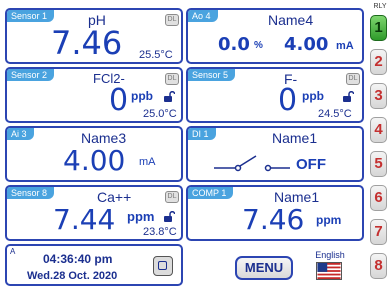  What do you see at coordinates (252, 163) in the screenshot?
I see `switch-open-icon` at bounding box center [252, 163].